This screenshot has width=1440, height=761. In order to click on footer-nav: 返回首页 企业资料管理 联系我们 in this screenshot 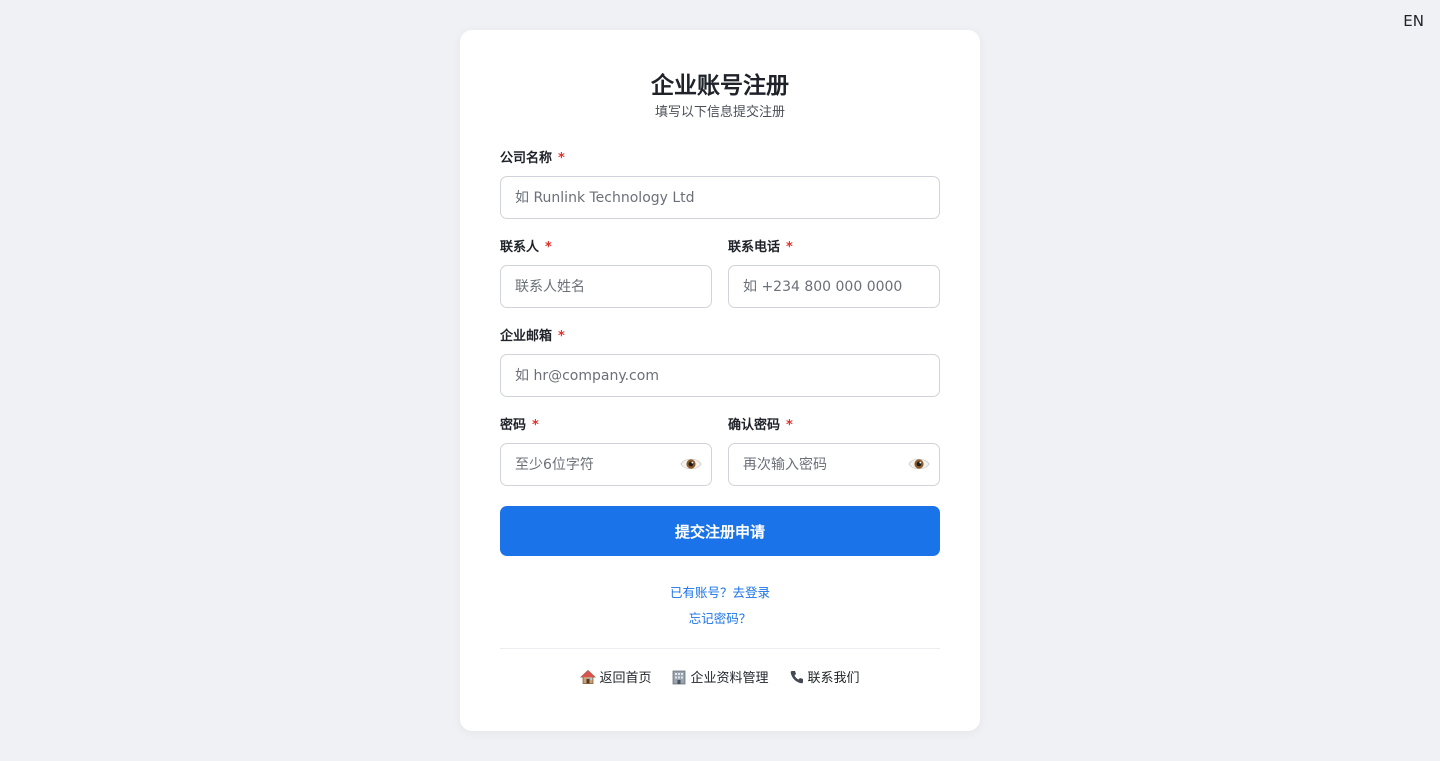, I will do `click(720, 676)`.